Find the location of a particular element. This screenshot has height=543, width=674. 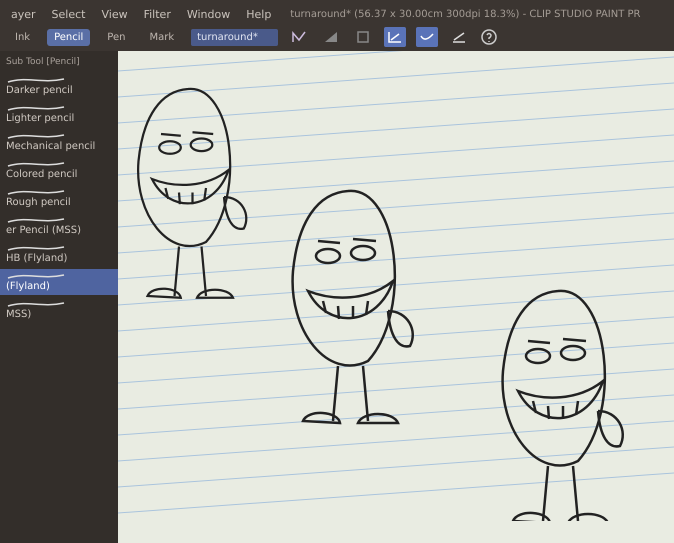

brush-item: er Pencil (MSS) is located at coordinates (59, 226).